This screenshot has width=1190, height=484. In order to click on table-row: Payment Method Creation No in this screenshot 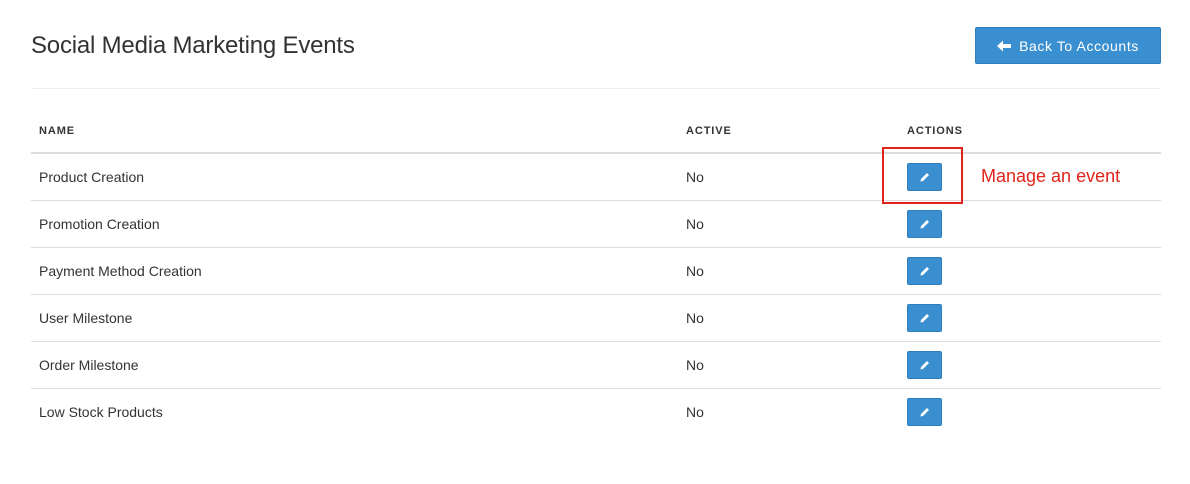, I will do `click(596, 271)`.